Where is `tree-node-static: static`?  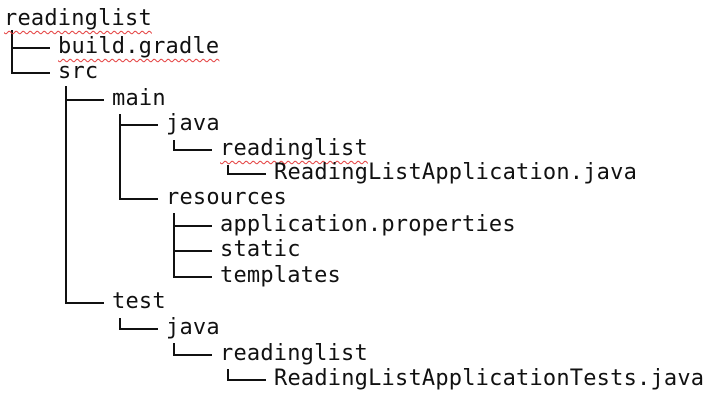 tree-node-static: static is located at coordinates (260, 249).